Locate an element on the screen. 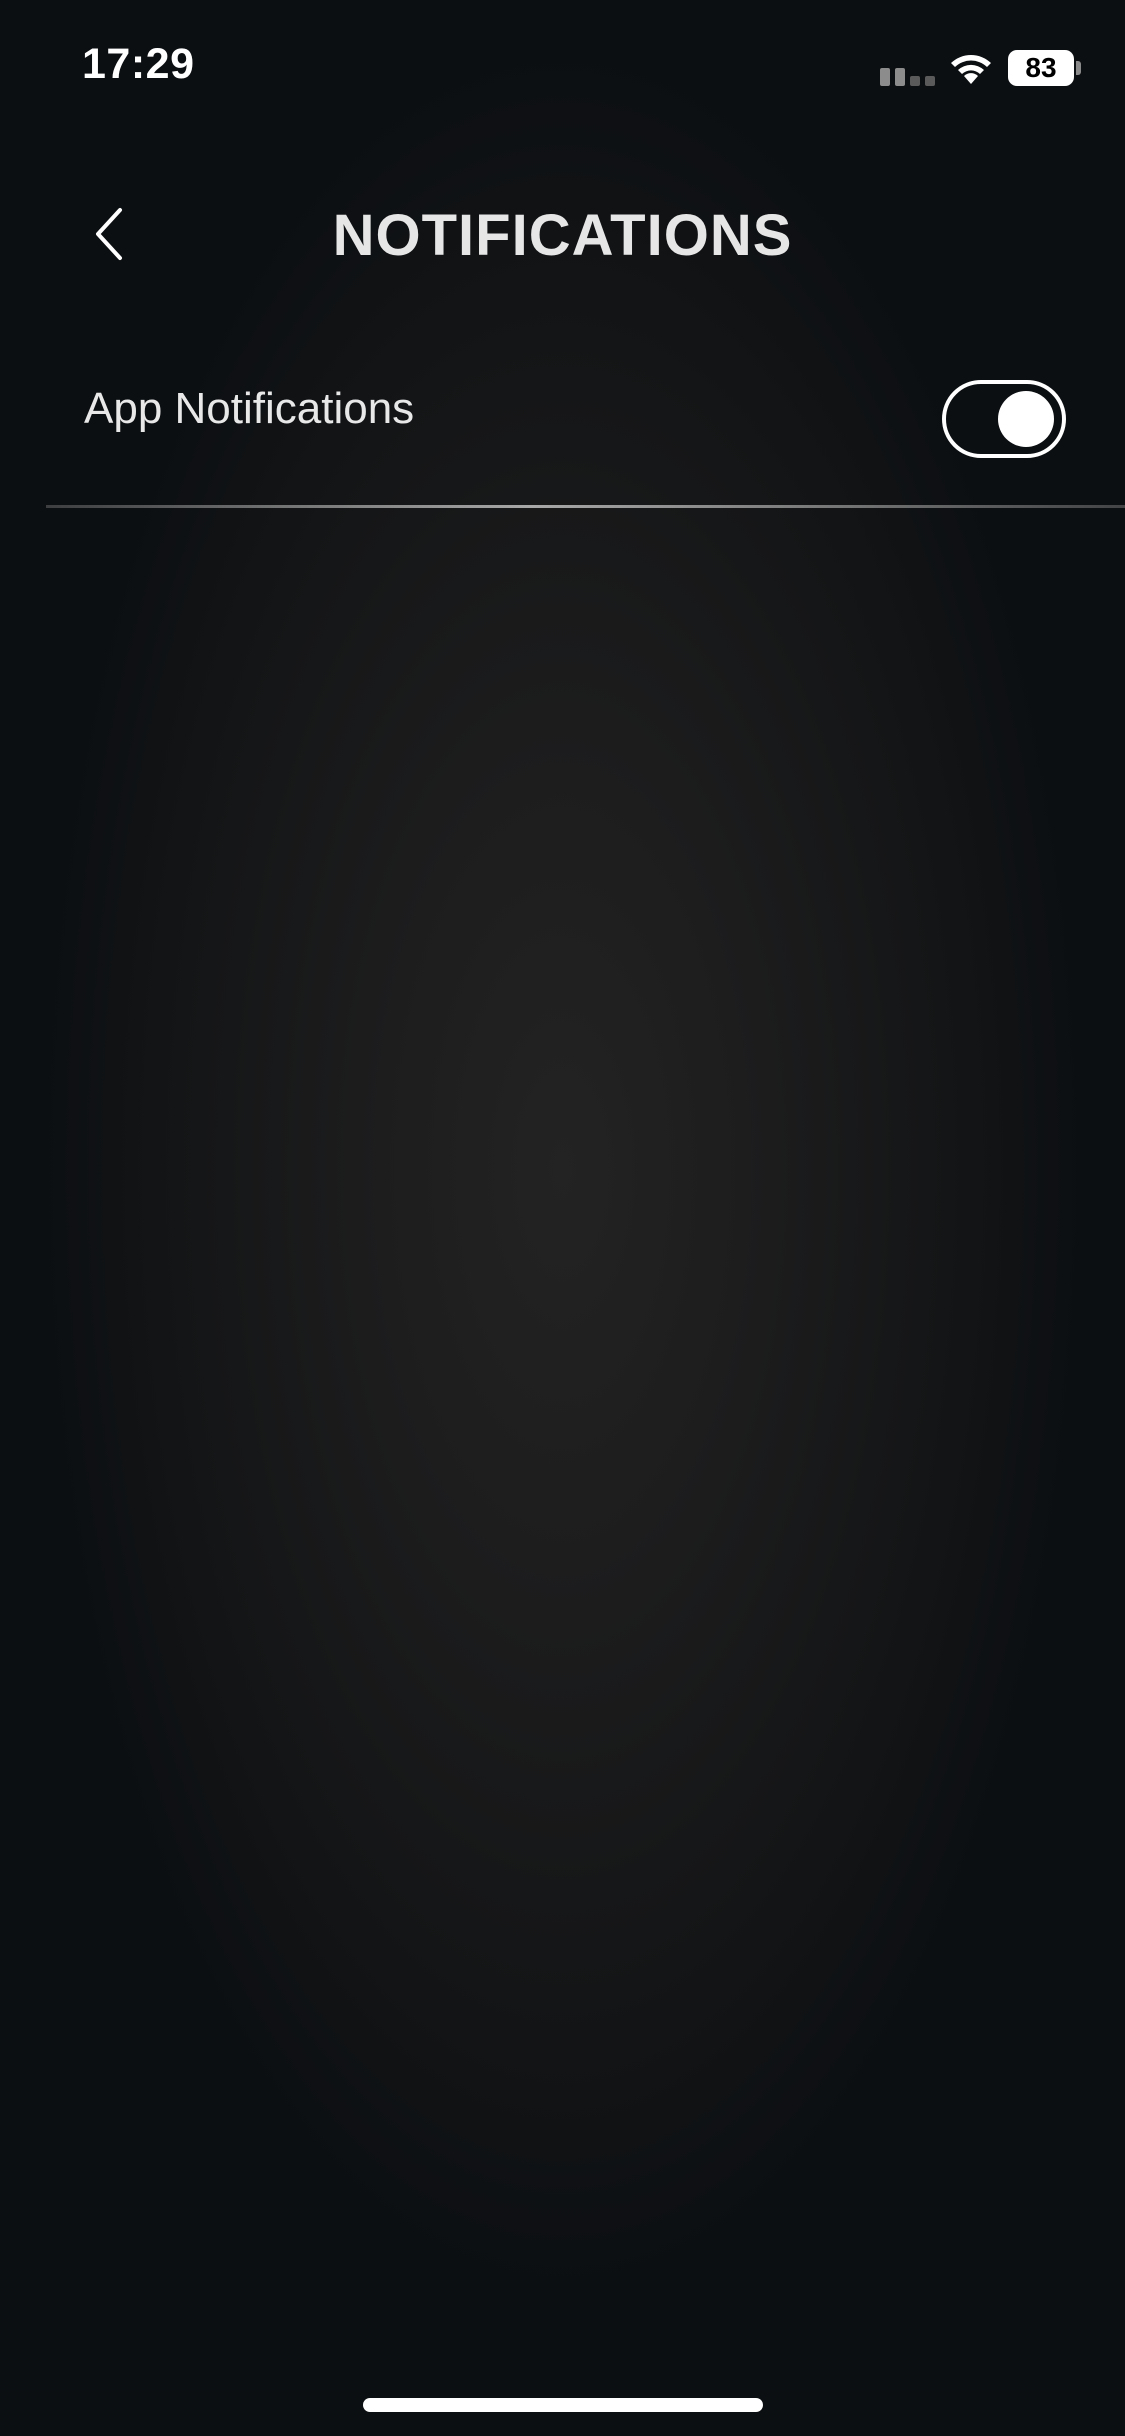  app-notifications-label: App Notifications is located at coordinates (249, 408).